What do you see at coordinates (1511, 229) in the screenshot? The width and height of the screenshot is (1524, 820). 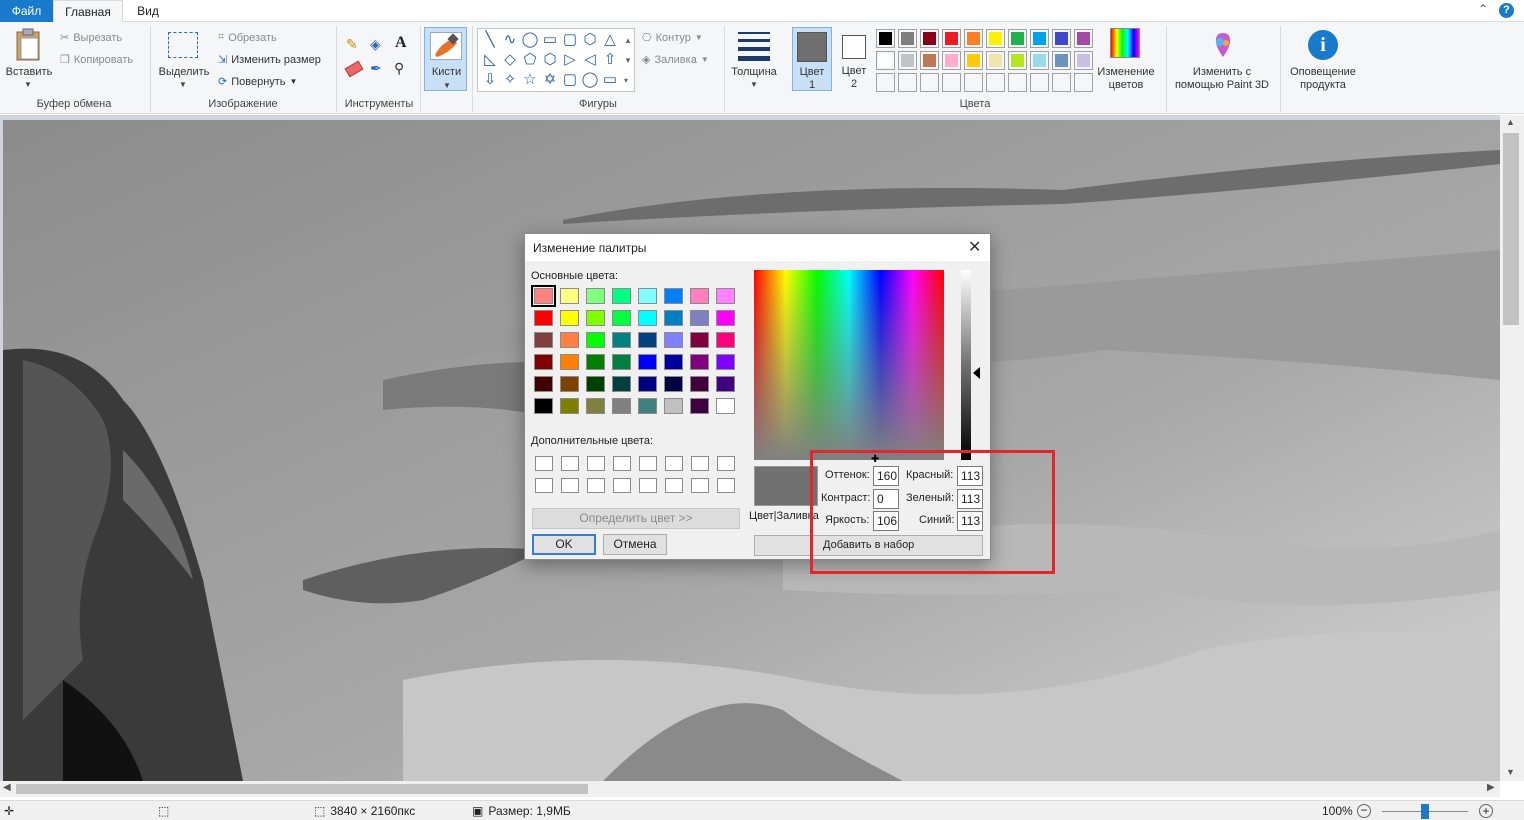 I see `vertical-scroll-thumb` at bounding box center [1511, 229].